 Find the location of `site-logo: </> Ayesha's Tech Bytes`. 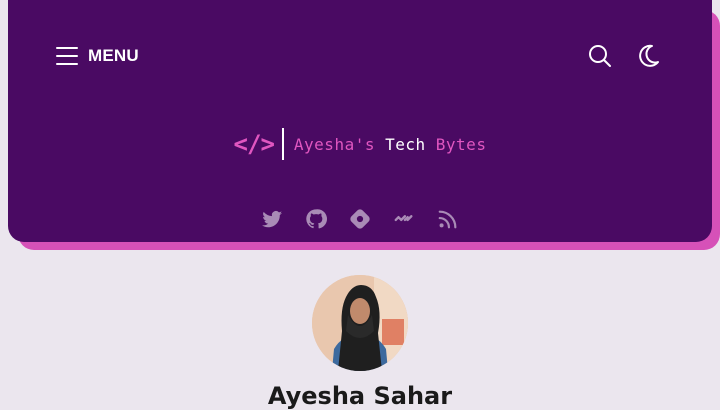

site-logo: </> Ayesha's Tech Bytes is located at coordinates (360, 144).